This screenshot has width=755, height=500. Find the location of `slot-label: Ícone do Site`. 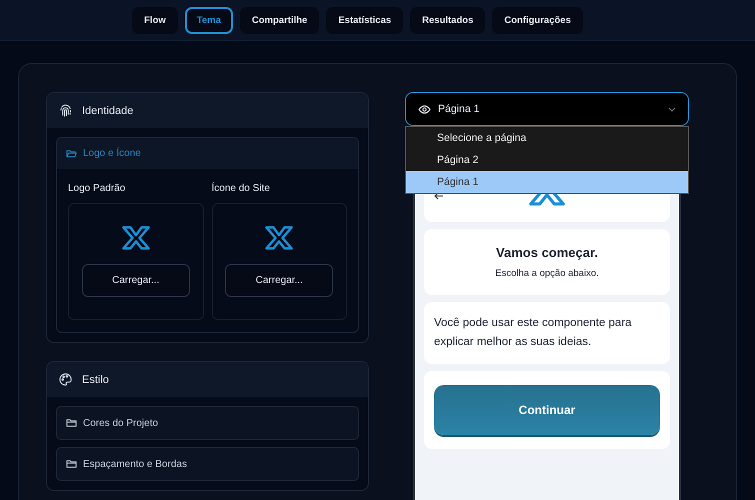

slot-label: Ícone do Site is located at coordinates (241, 188).